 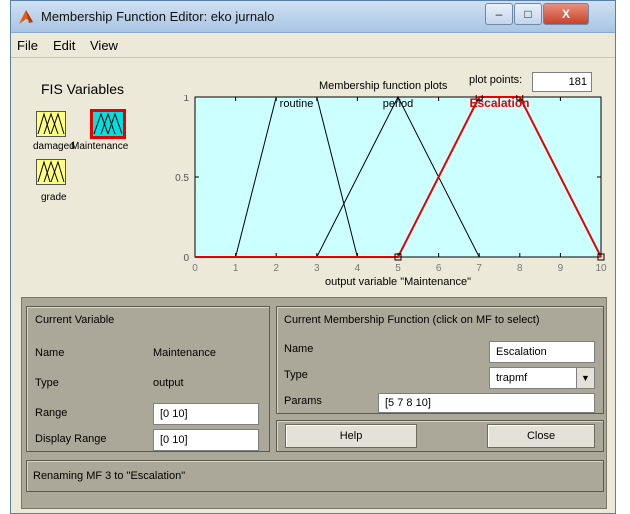 I want to click on input-variable-grade-label: grade, so click(x=54, y=197).